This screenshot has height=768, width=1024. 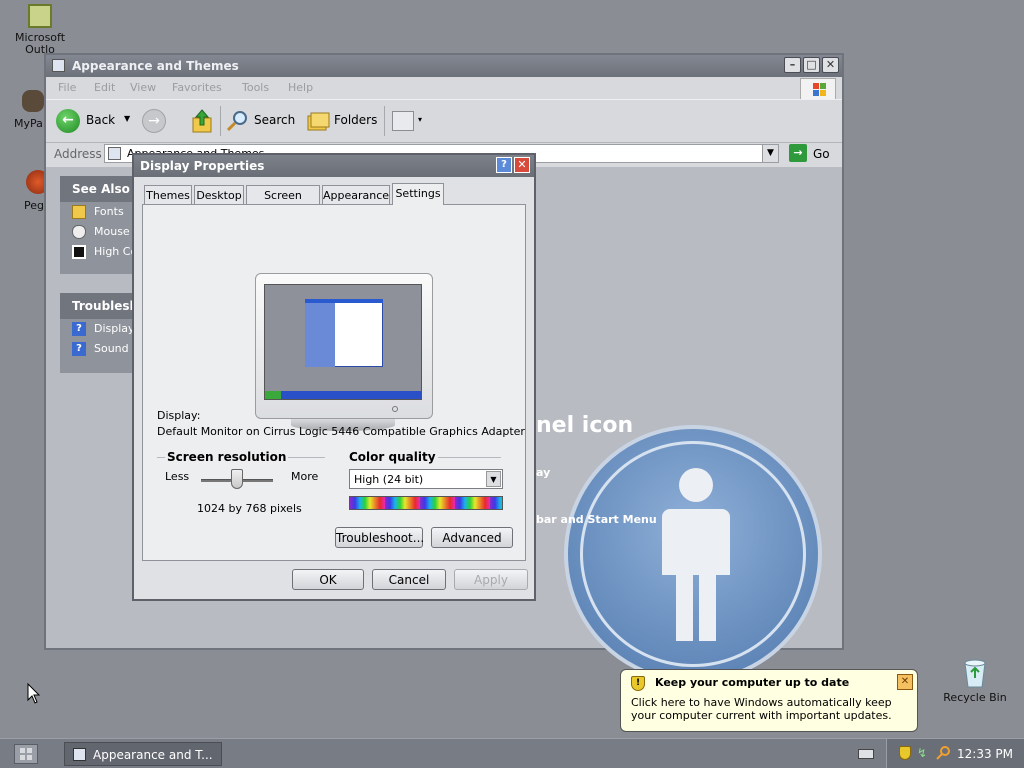 I want to click on help-button: ?, so click(x=504, y=165).